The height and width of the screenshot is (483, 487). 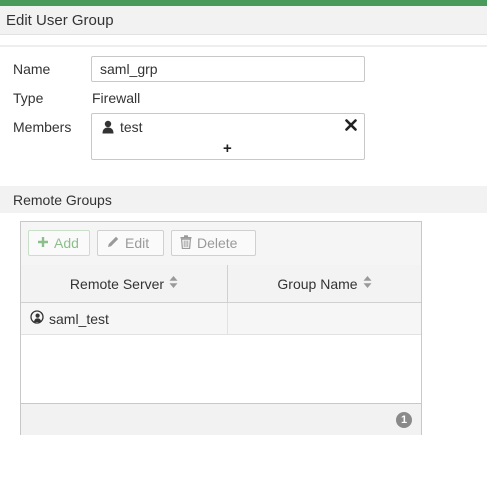 What do you see at coordinates (131, 127) in the screenshot?
I see `member-name: test` at bounding box center [131, 127].